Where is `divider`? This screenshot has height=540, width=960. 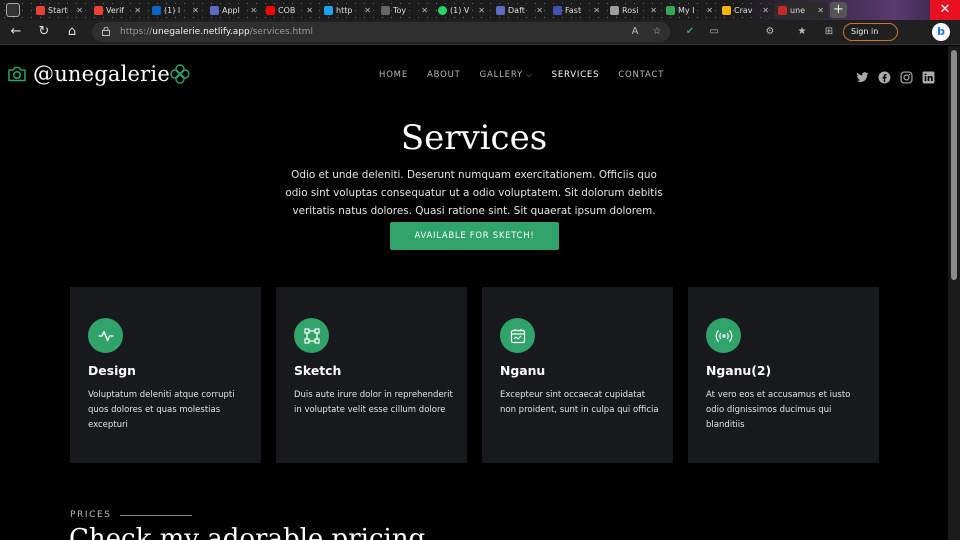 divider is located at coordinates (155, 515).